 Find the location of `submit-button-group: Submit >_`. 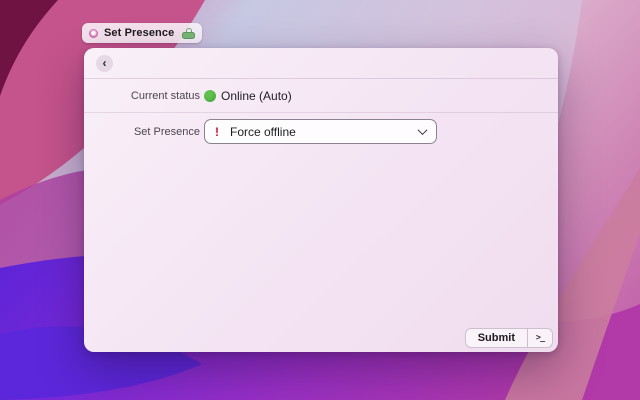

submit-button-group: Submit >_ is located at coordinates (508, 338).